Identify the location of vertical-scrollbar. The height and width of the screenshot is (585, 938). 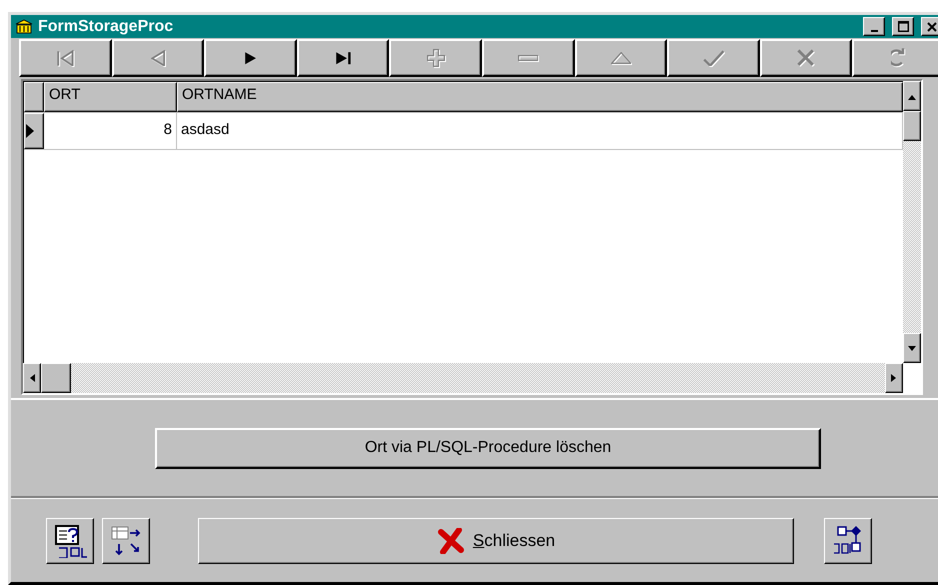
(912, 222).